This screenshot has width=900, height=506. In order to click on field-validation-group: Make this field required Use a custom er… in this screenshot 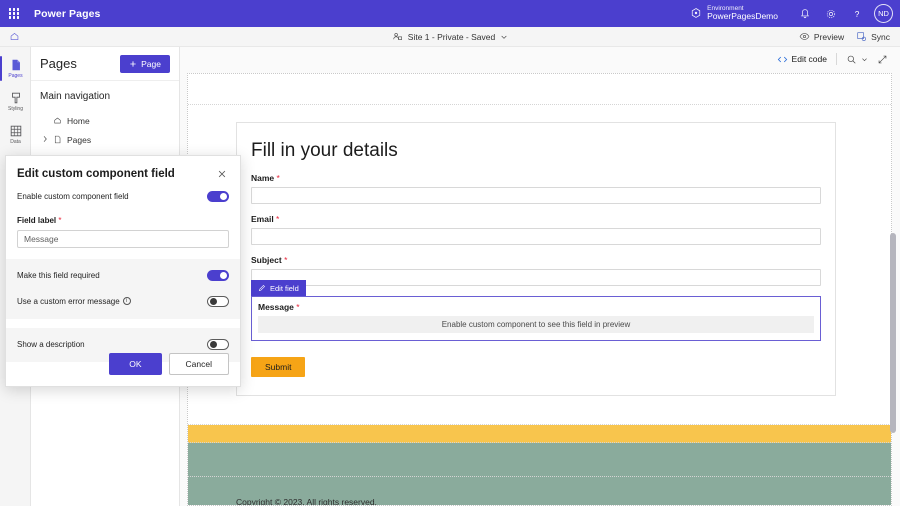, I will do `click(123, 289)`.